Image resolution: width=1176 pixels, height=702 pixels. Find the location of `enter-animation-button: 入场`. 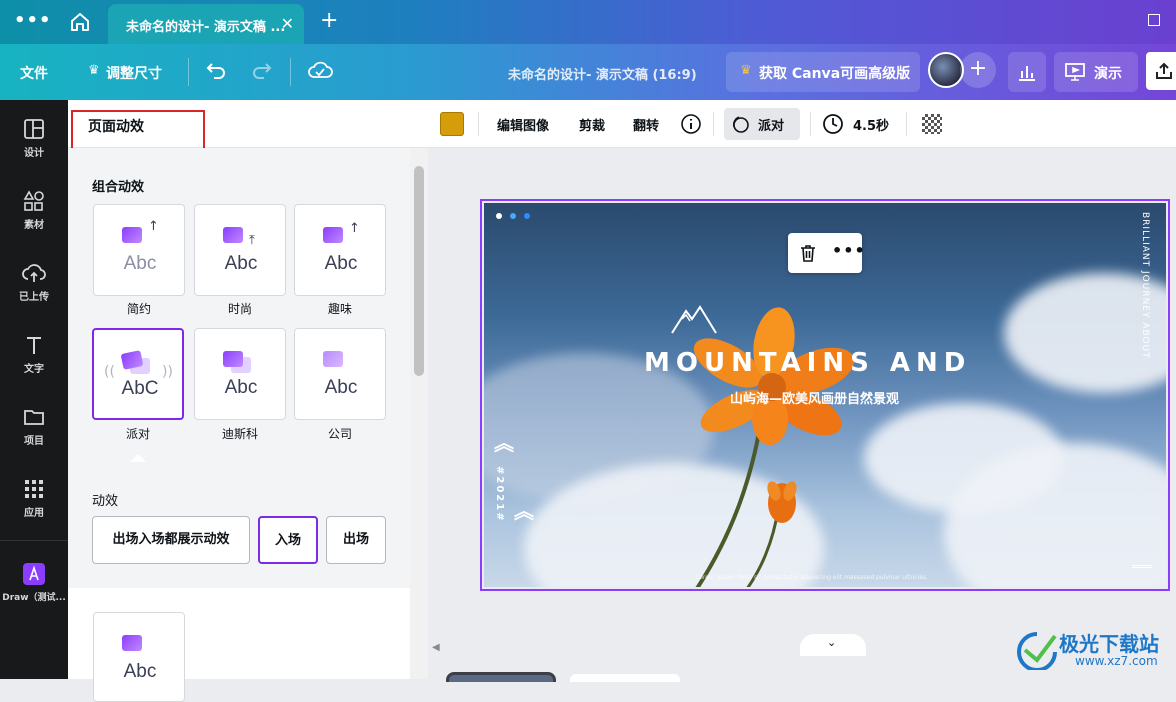

enter-animation-button: 入场 is located at coordinates (288, 540).